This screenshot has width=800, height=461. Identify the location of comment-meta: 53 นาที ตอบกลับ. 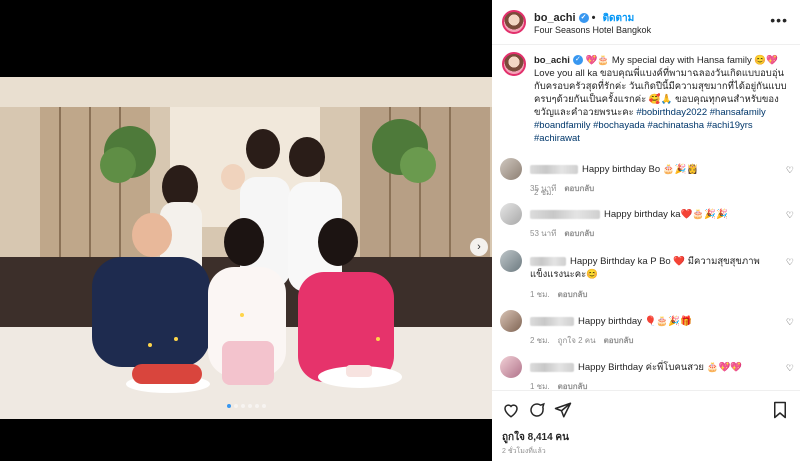
(566, 233).